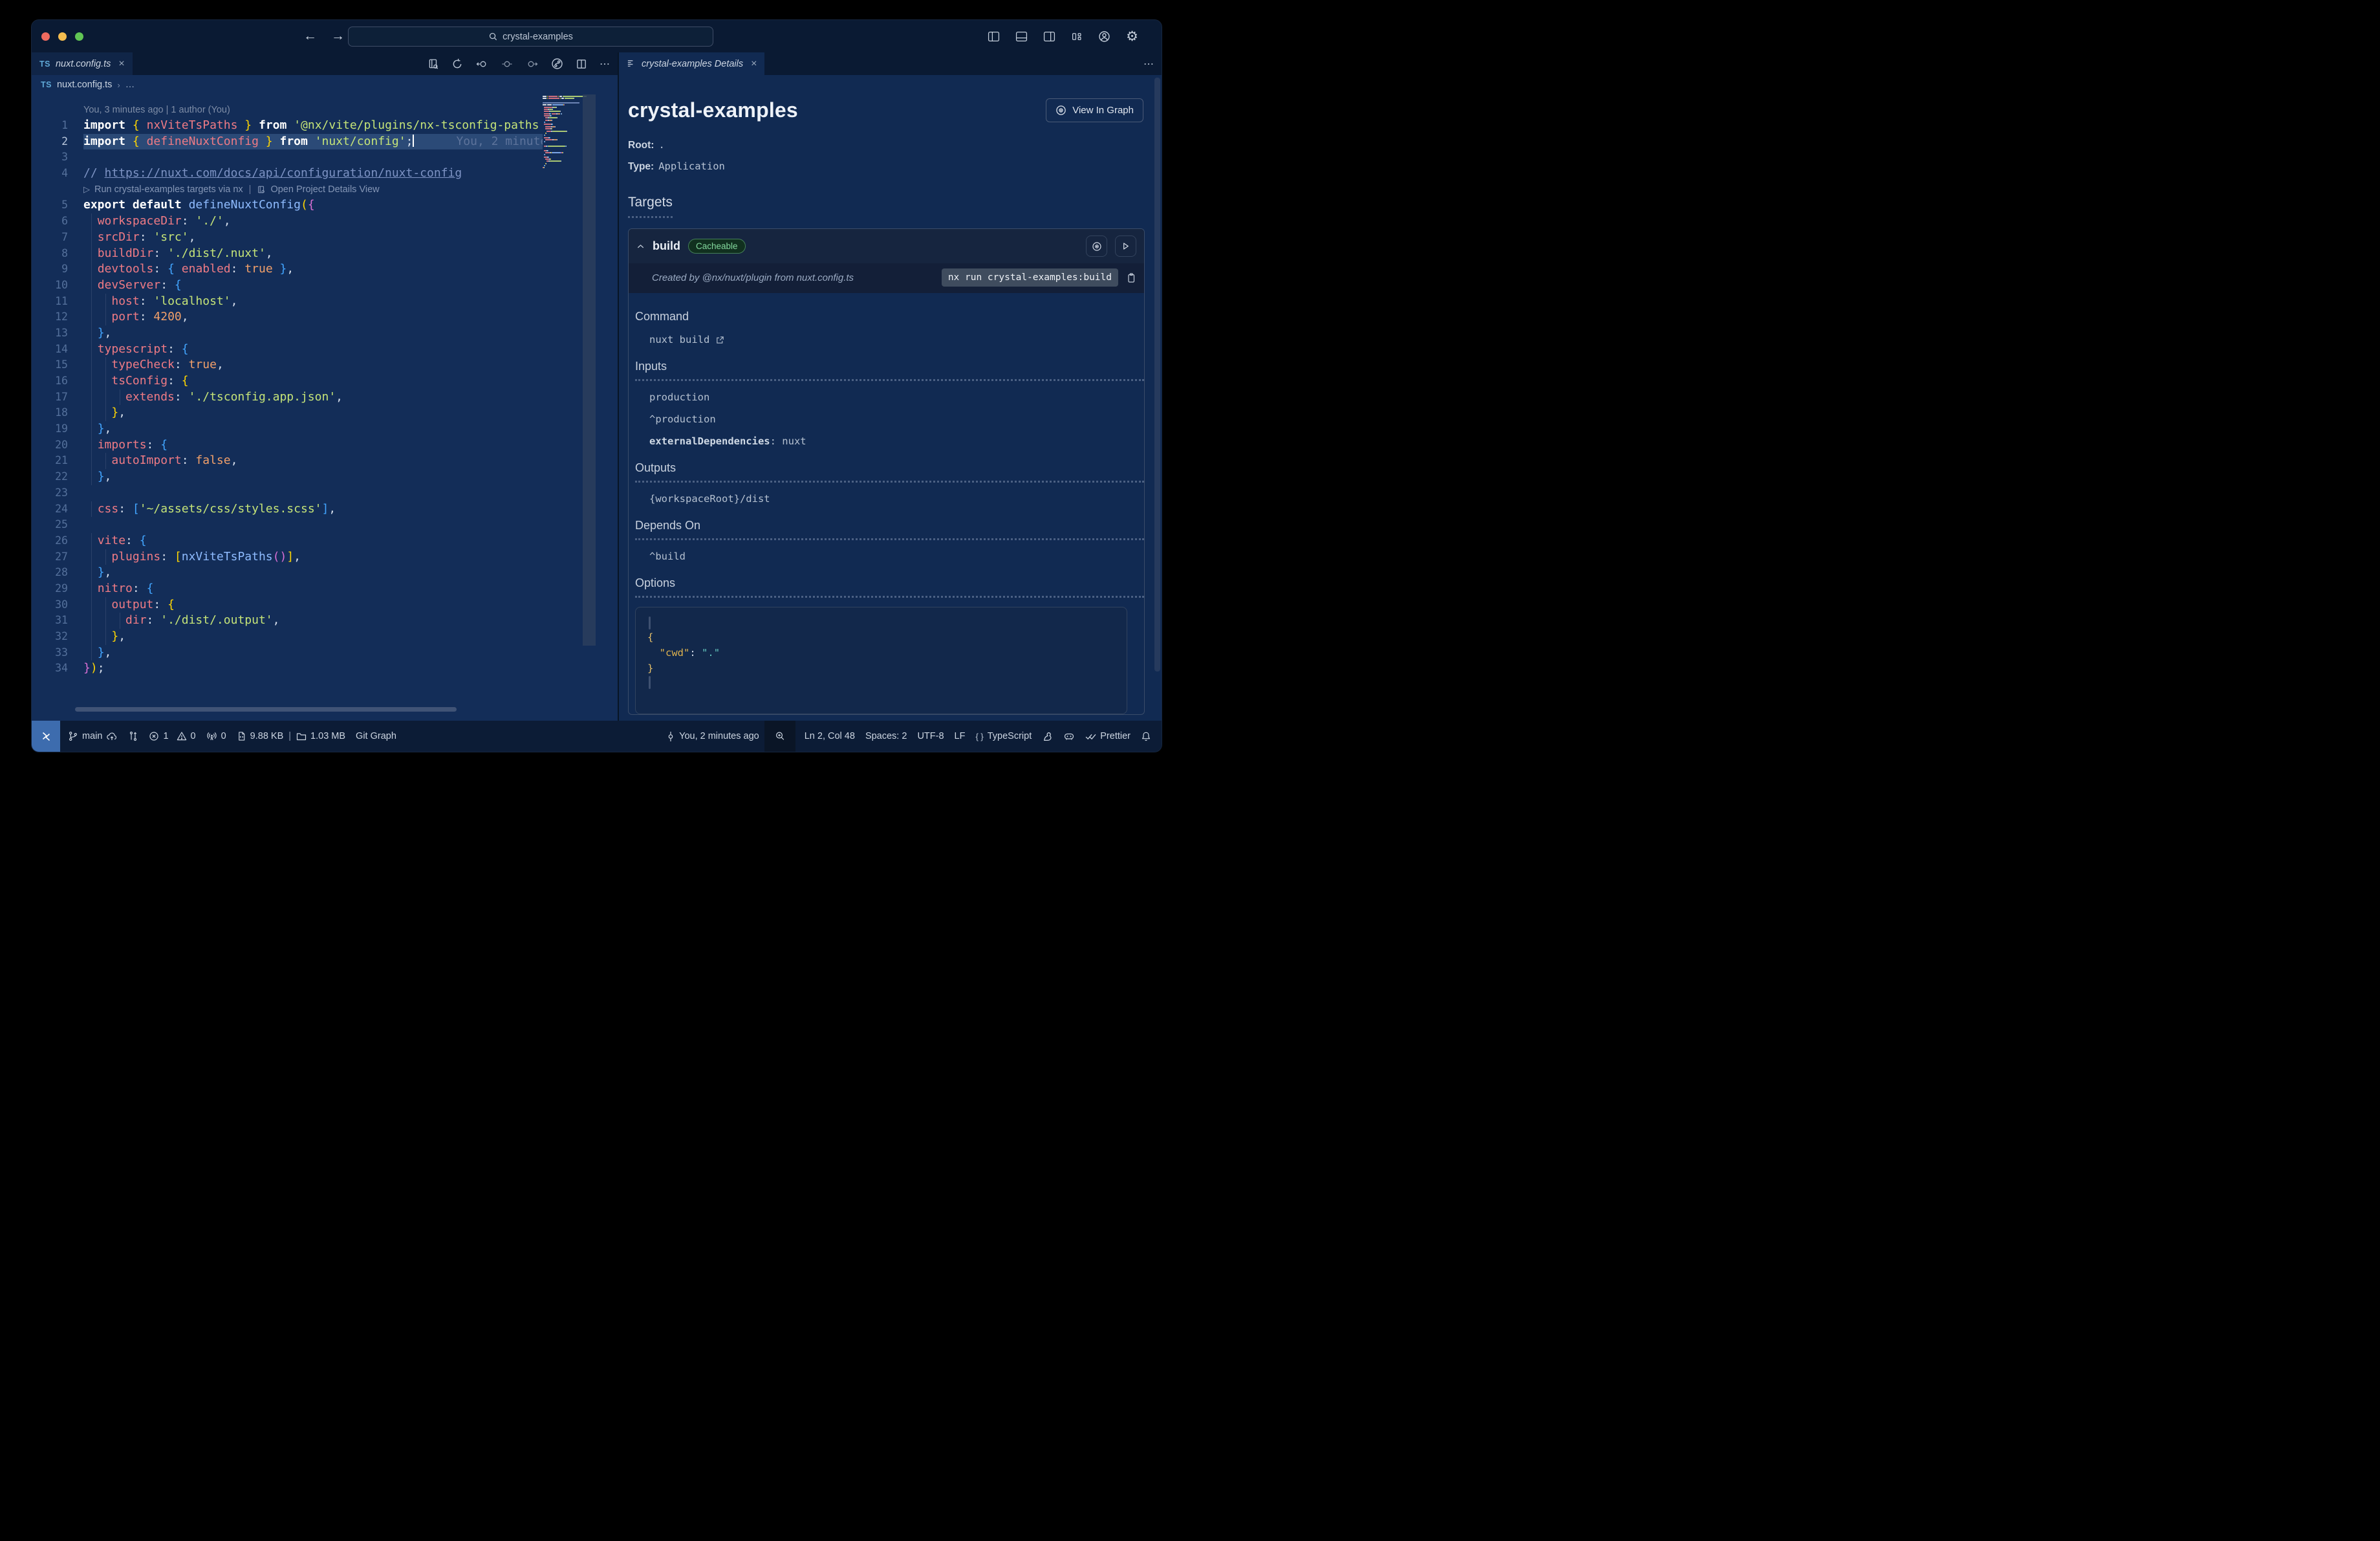  Describe the element at coordinates (310, 36) in the screenshot. I see `history-back-button: ←` at that location.